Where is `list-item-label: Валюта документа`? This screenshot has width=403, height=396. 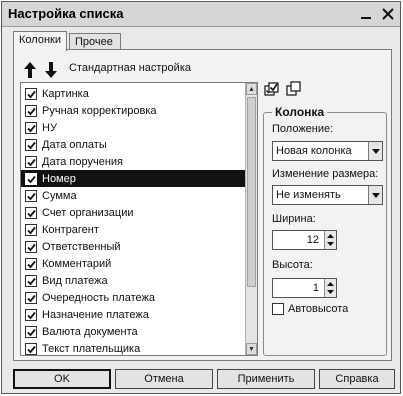 list-item-label: Валюта документа is located at coordinates (90, 331).